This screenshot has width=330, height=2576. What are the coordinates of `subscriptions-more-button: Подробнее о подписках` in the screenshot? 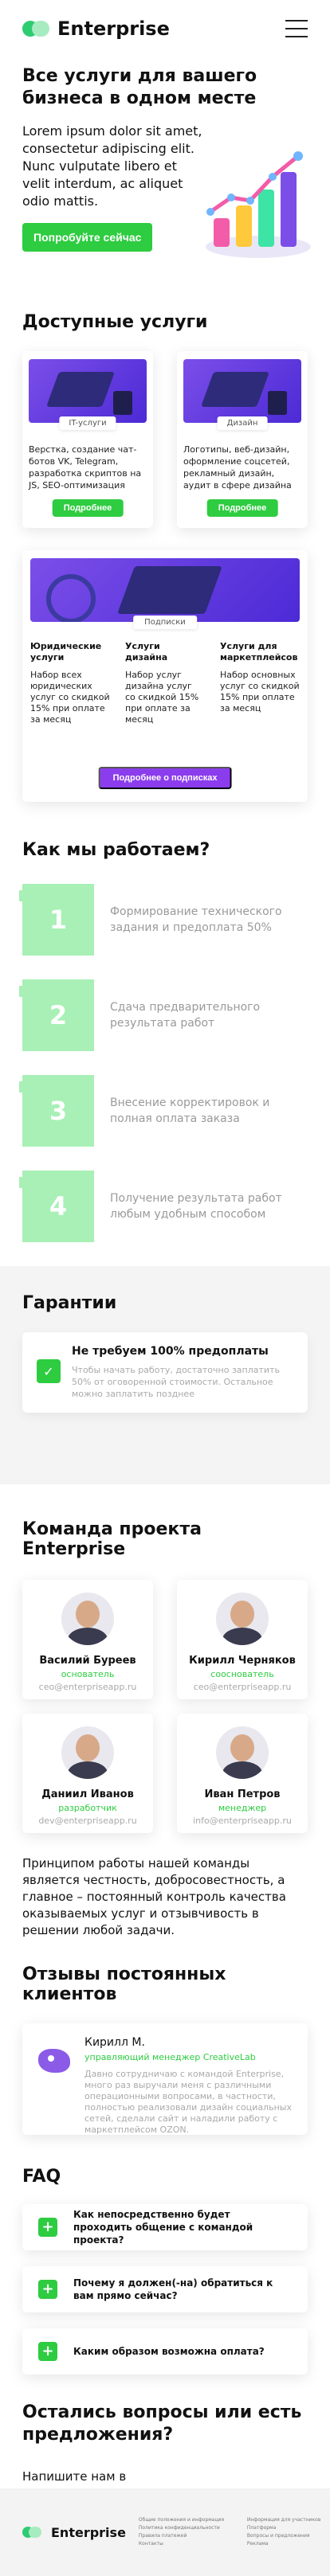 It's located at (165, 778).